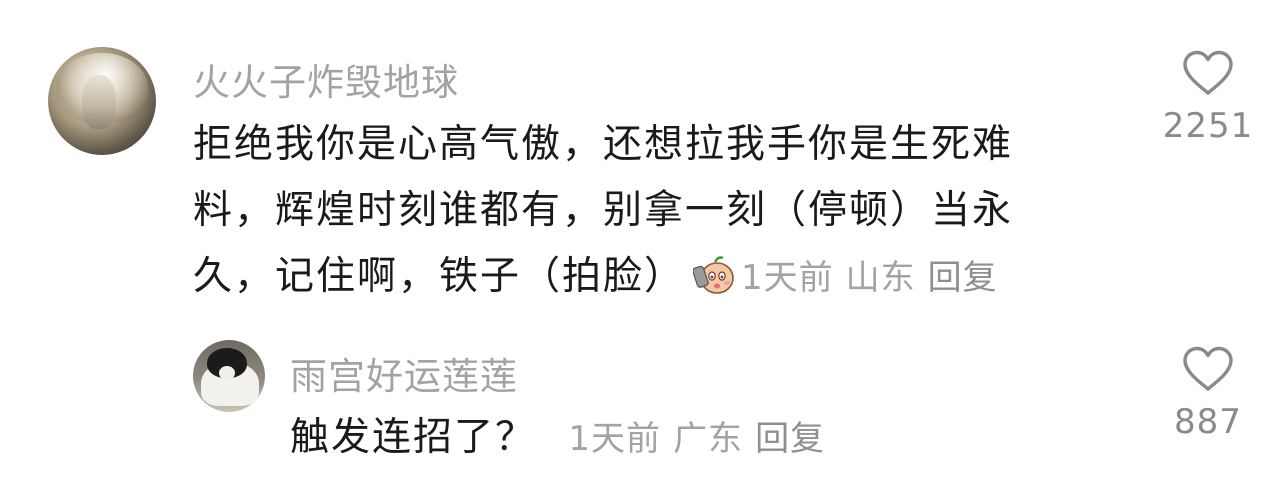 This screenshot has height=485, width=1284. What do you see at coordinates (603, 144) in the screenshot?
I see `comment-line: 拒绝我你是心高气傲，还想拉我手你是生死难` at bounding box center [603, 144].